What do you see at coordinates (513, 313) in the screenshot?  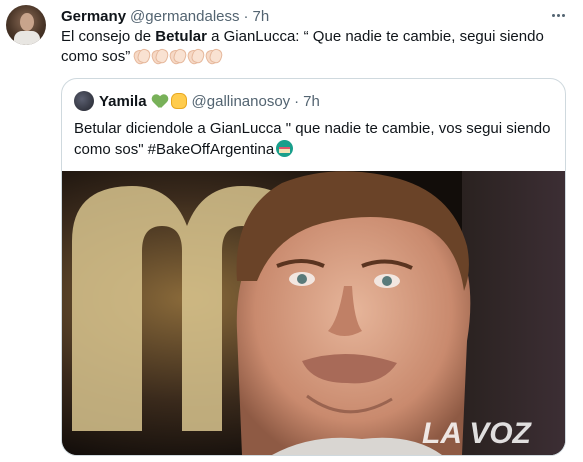 I see `background-right` at bounding box center [513, 313].